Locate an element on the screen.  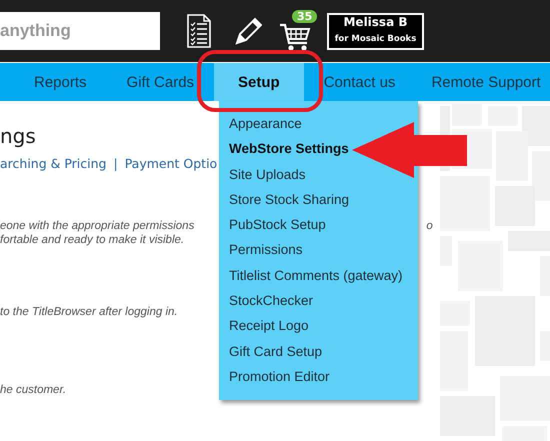
help-text: o is located at coordinates (429, 226).